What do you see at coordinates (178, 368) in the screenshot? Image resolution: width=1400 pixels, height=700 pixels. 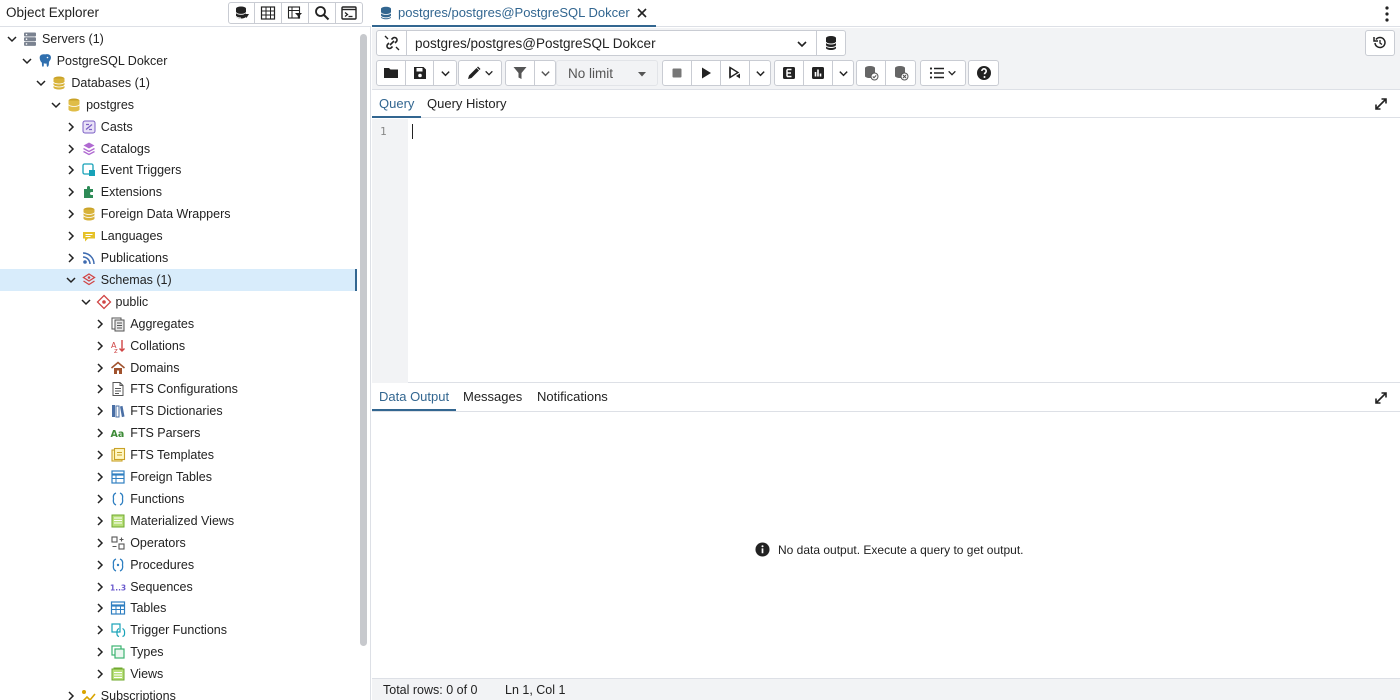 I see `tree-node: Domains` at bounding box center [178, 368].